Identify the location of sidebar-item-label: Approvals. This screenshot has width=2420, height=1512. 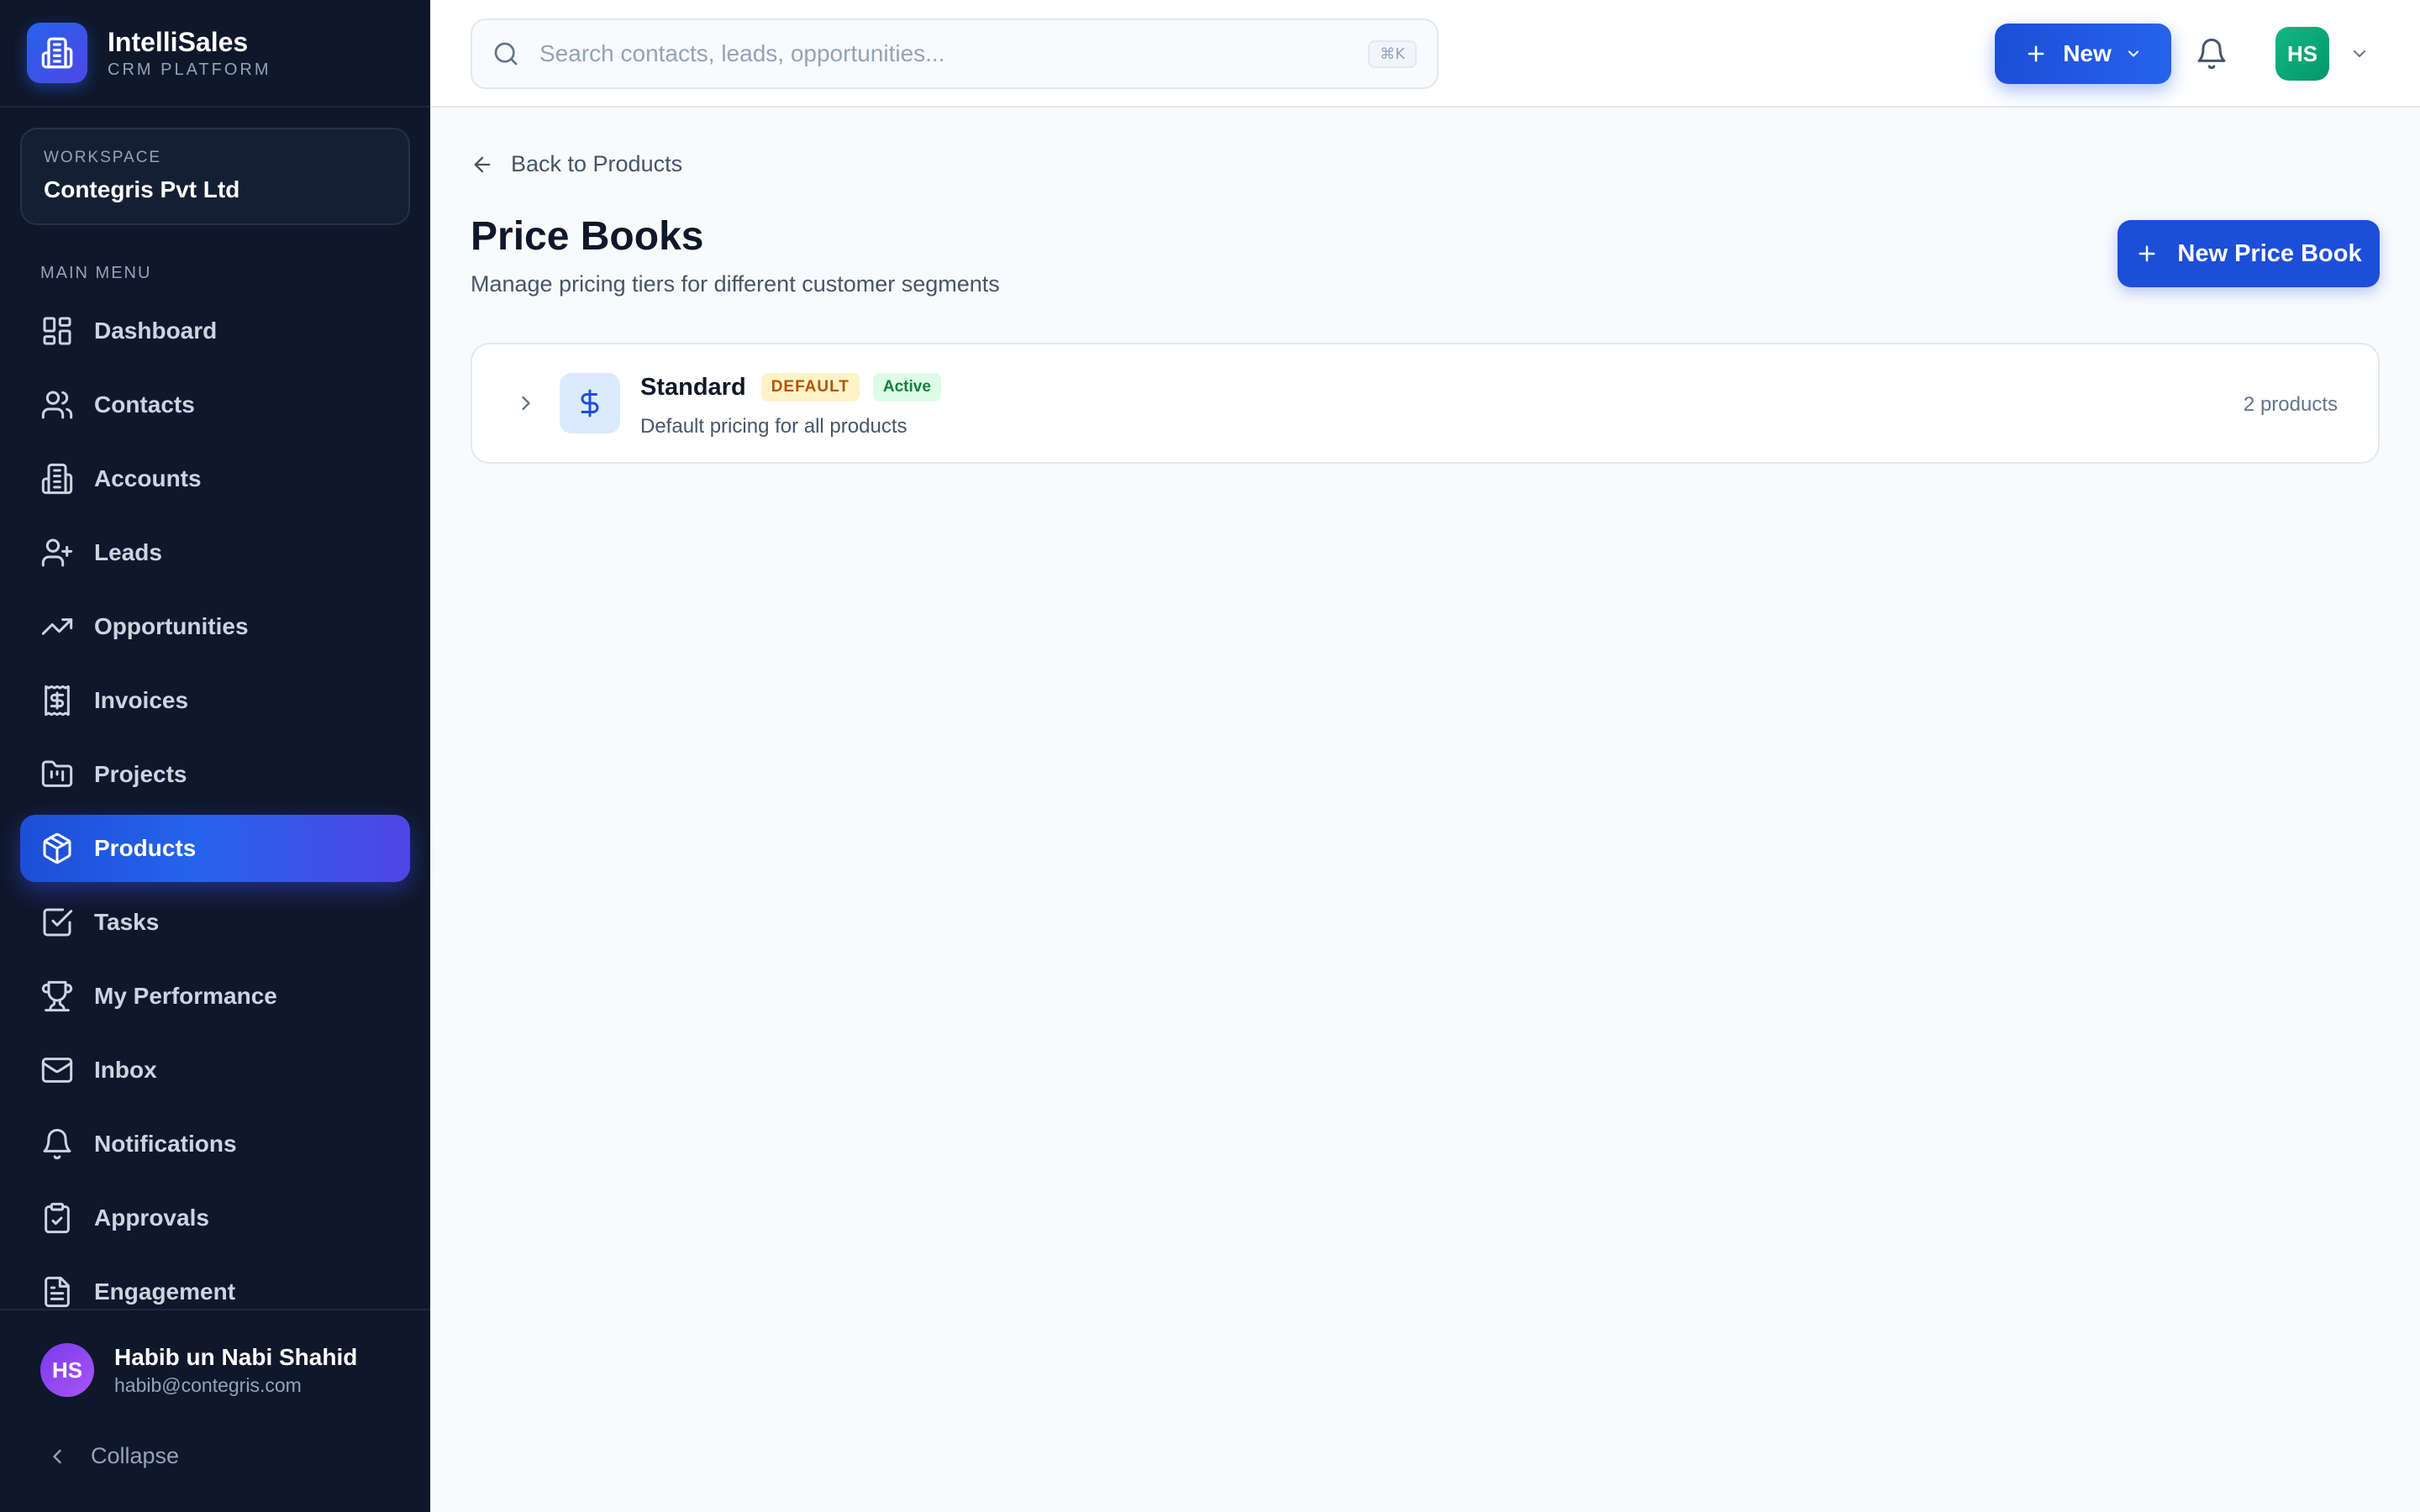
(151, 1218).